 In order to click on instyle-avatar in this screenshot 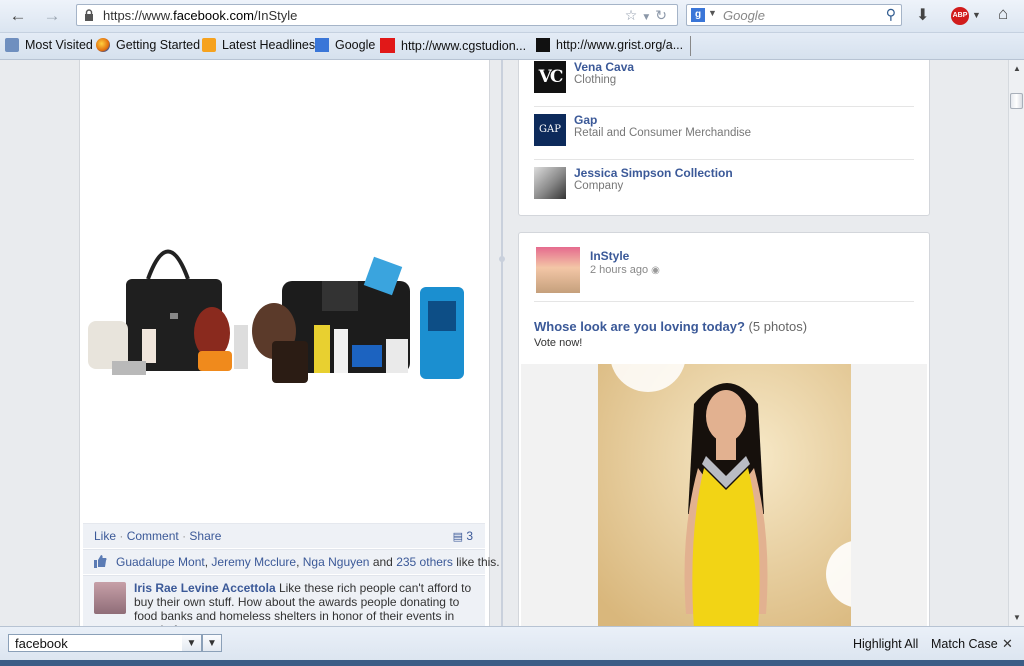, I will do `click(558, 270)`.